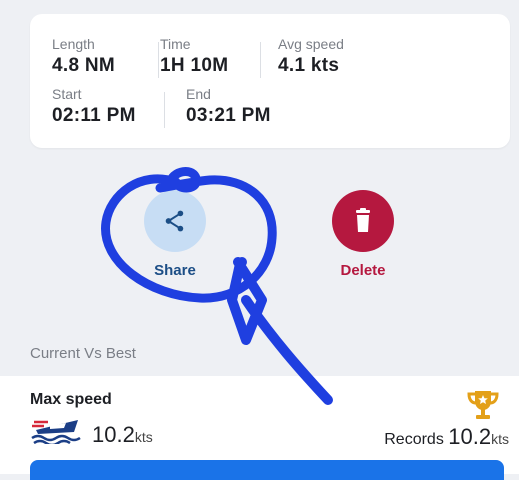  I want to click on length-stat: Length 4.8 NM, so click(83, 57).